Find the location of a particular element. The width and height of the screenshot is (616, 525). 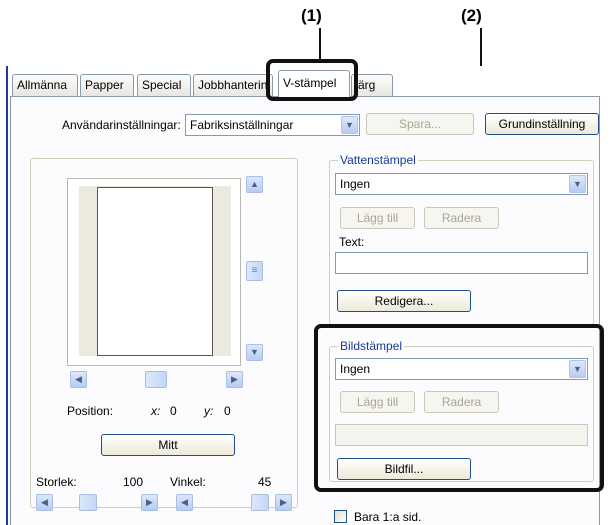

angle-decrease-icon: ◀ is located at coordinates (184, 502).